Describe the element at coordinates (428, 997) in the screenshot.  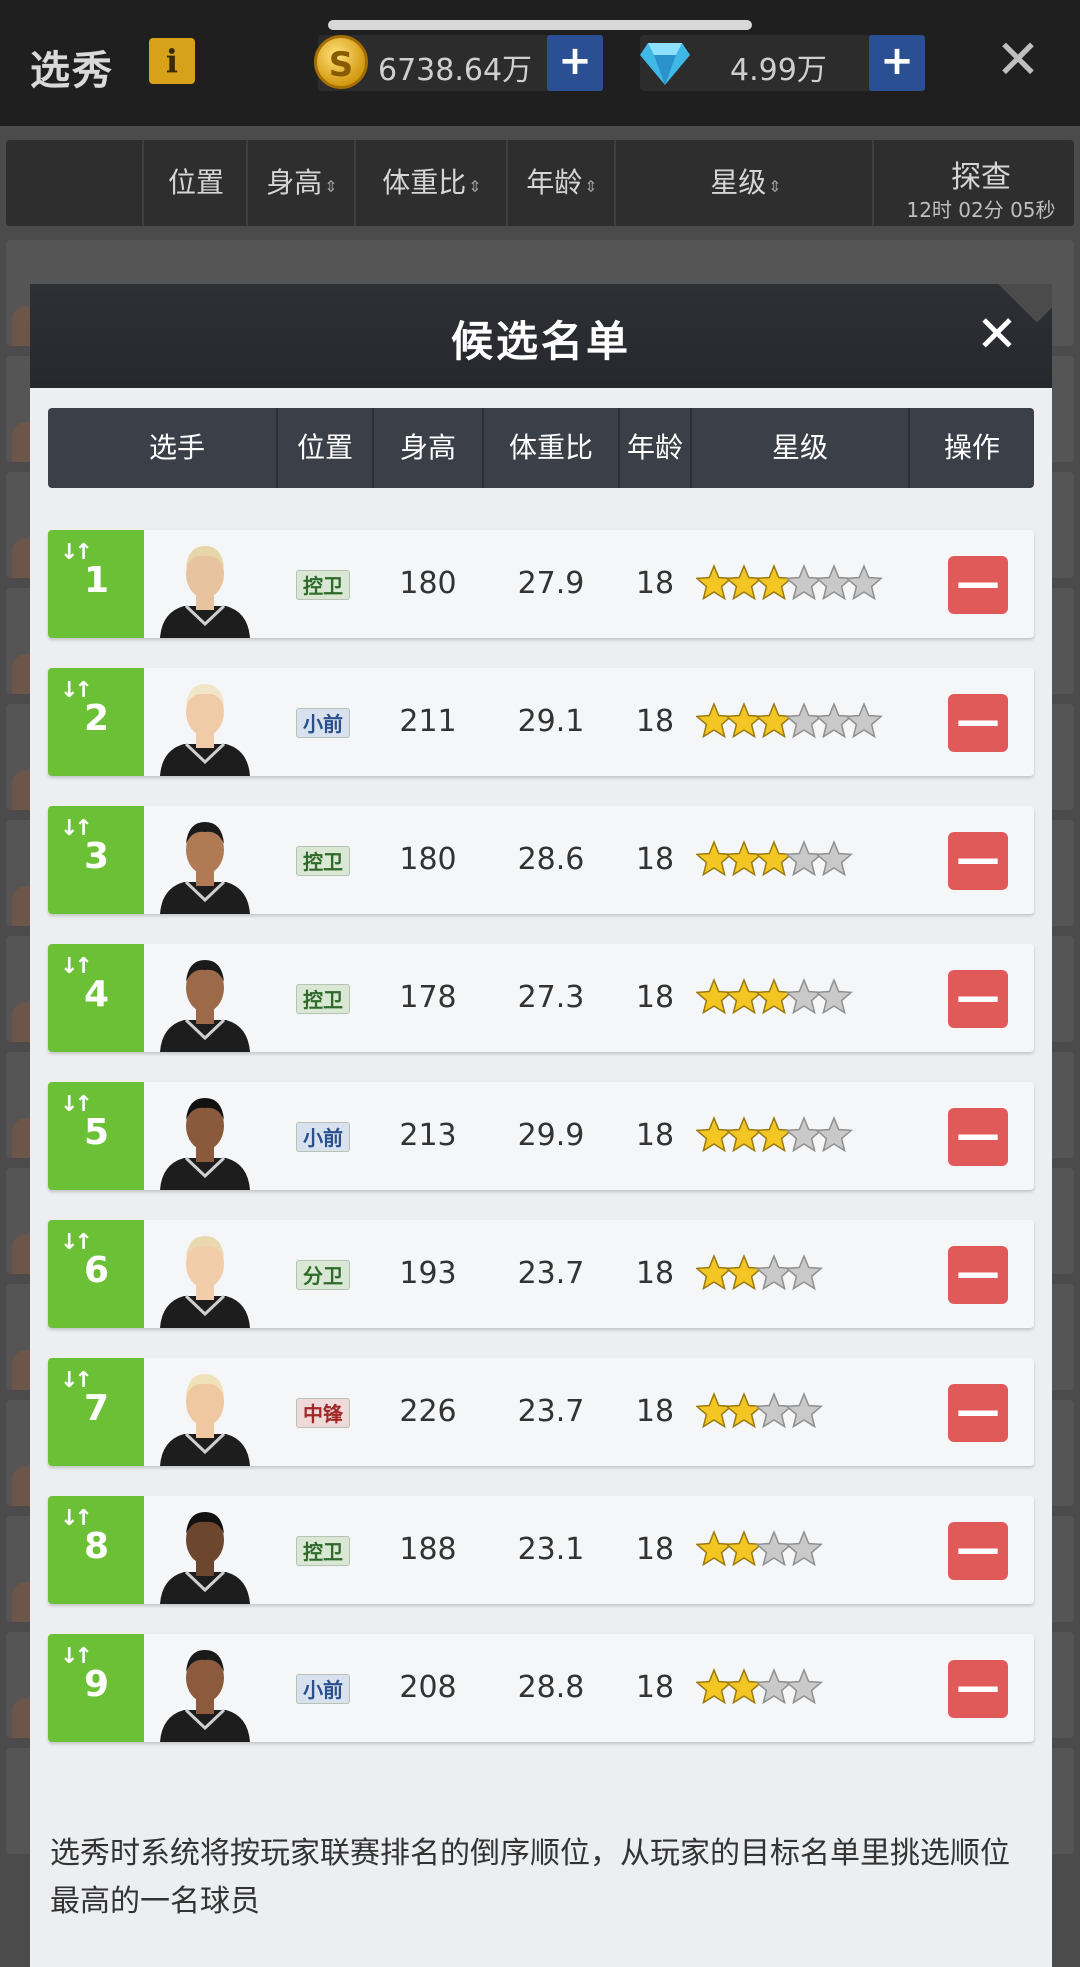
I see `height-value: 178` at that location.